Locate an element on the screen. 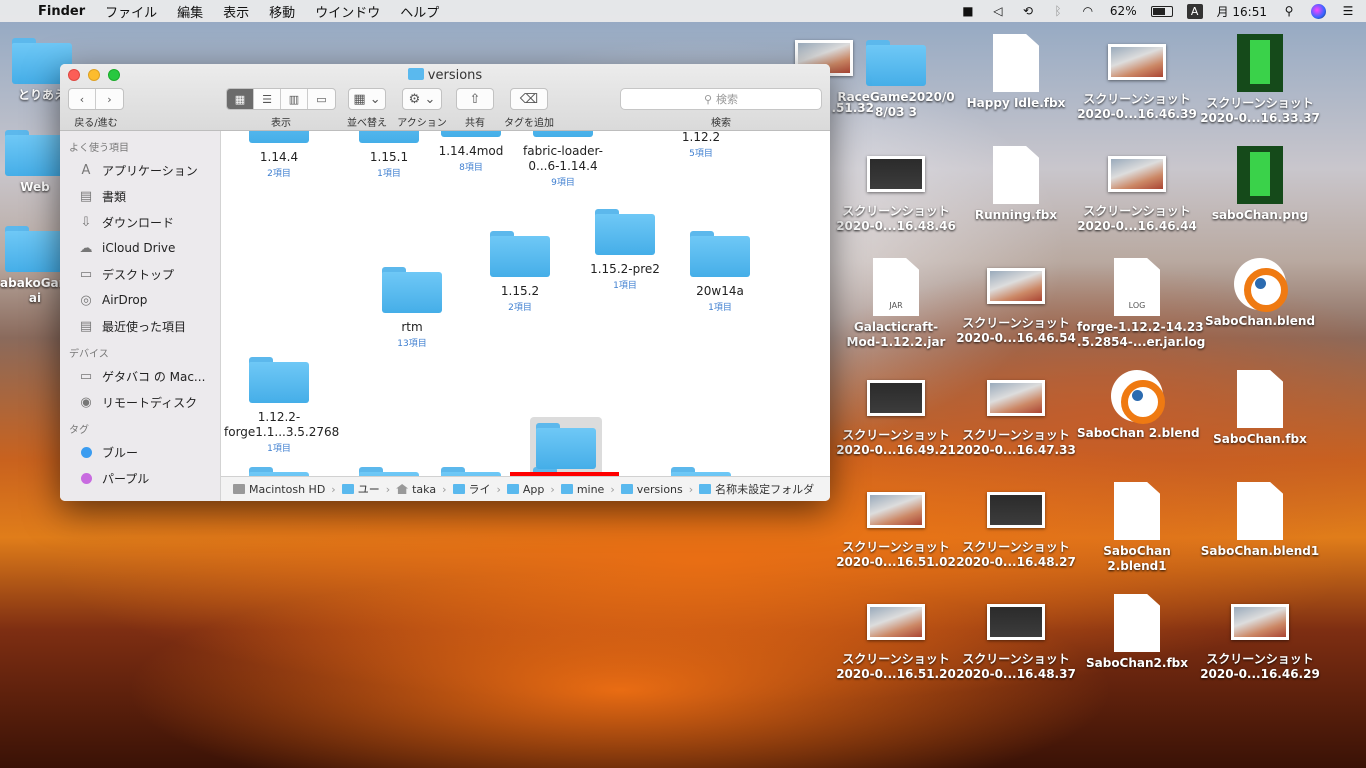  desktop-item-label-line2: 2020-0...16.46.39 is located at coordinates (1137, 114).